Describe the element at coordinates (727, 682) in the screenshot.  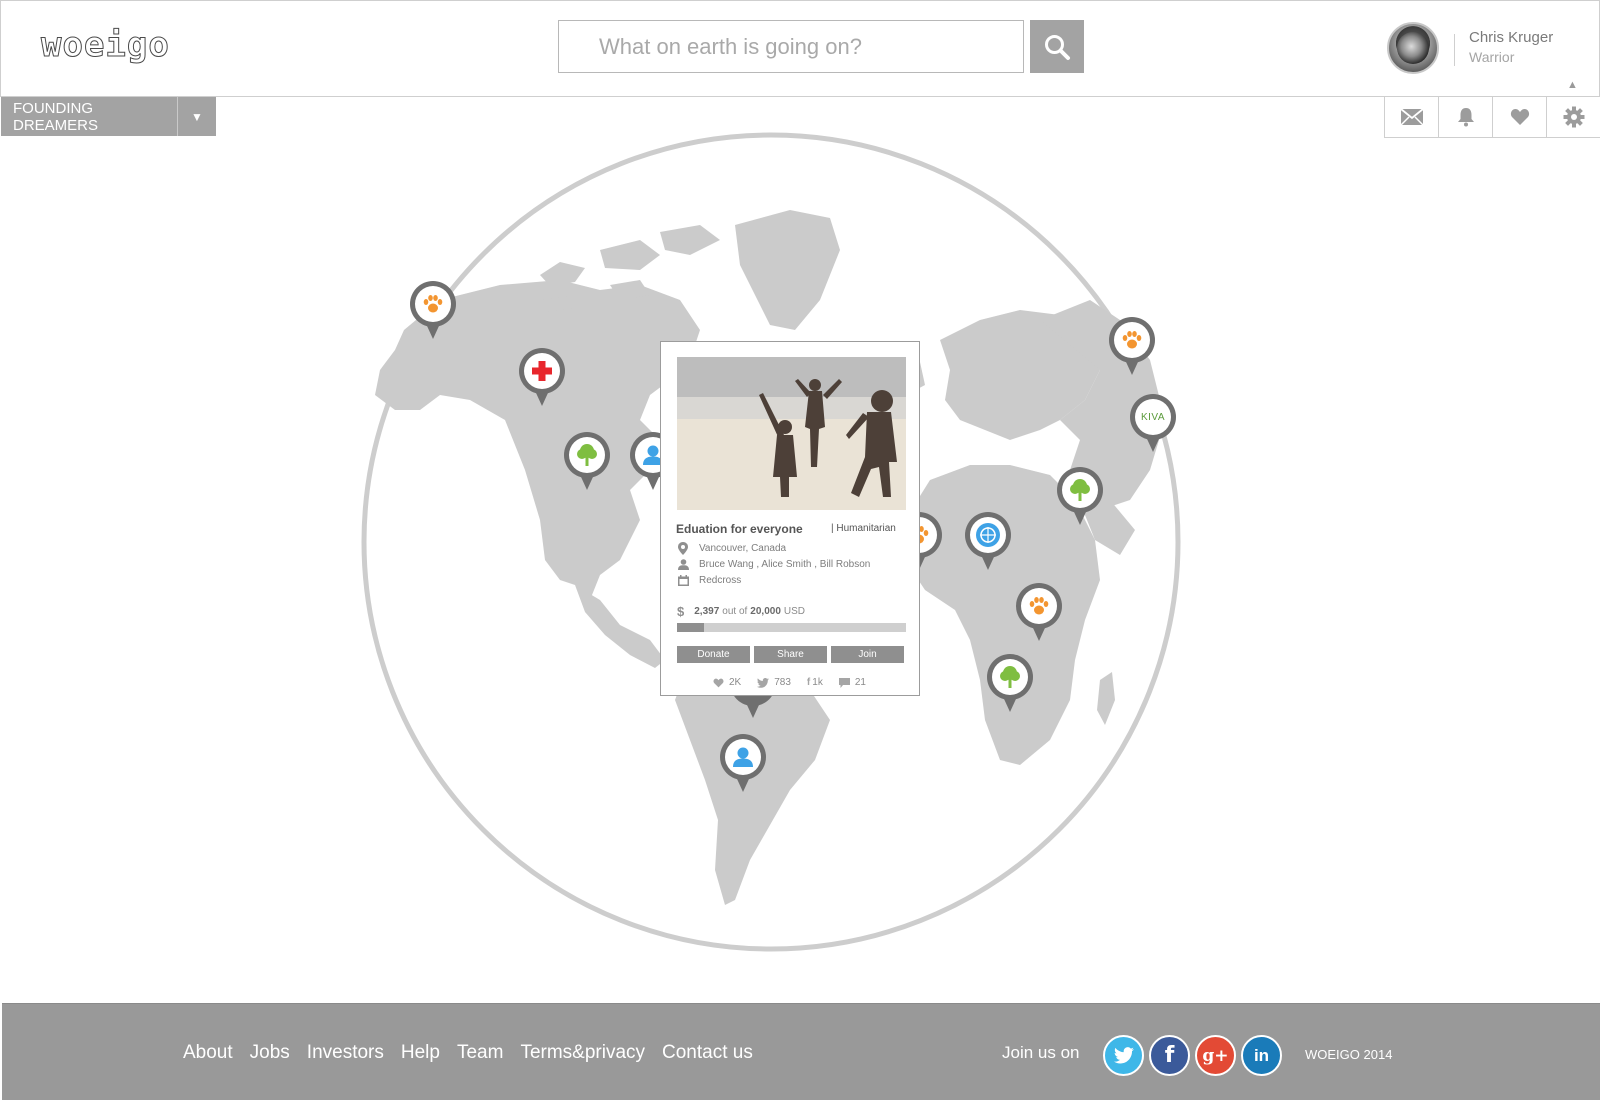
I see `likes-stat: 2K` at that location.